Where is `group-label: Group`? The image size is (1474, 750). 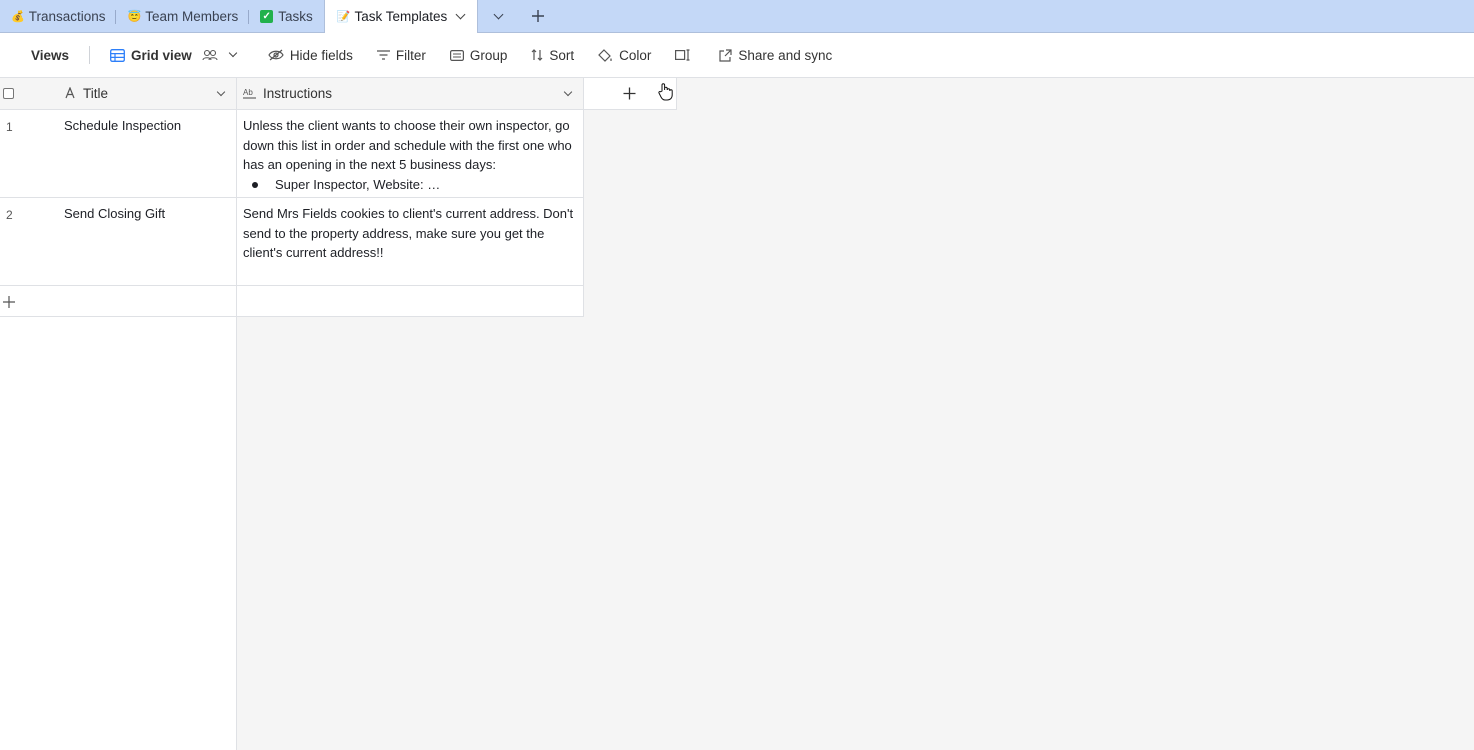
group-label: Group is located at coordinates (488, 55).